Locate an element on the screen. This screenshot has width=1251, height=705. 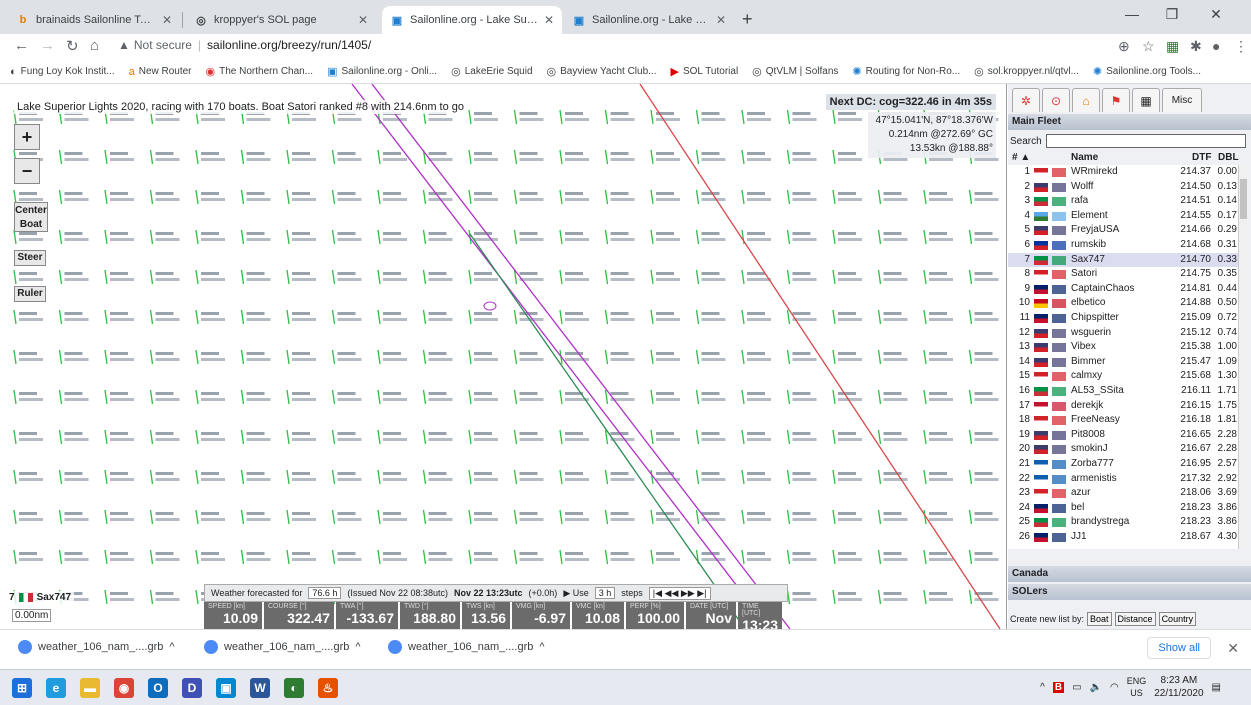
tab-misc: Misc is located at coordinates (1182, 100).